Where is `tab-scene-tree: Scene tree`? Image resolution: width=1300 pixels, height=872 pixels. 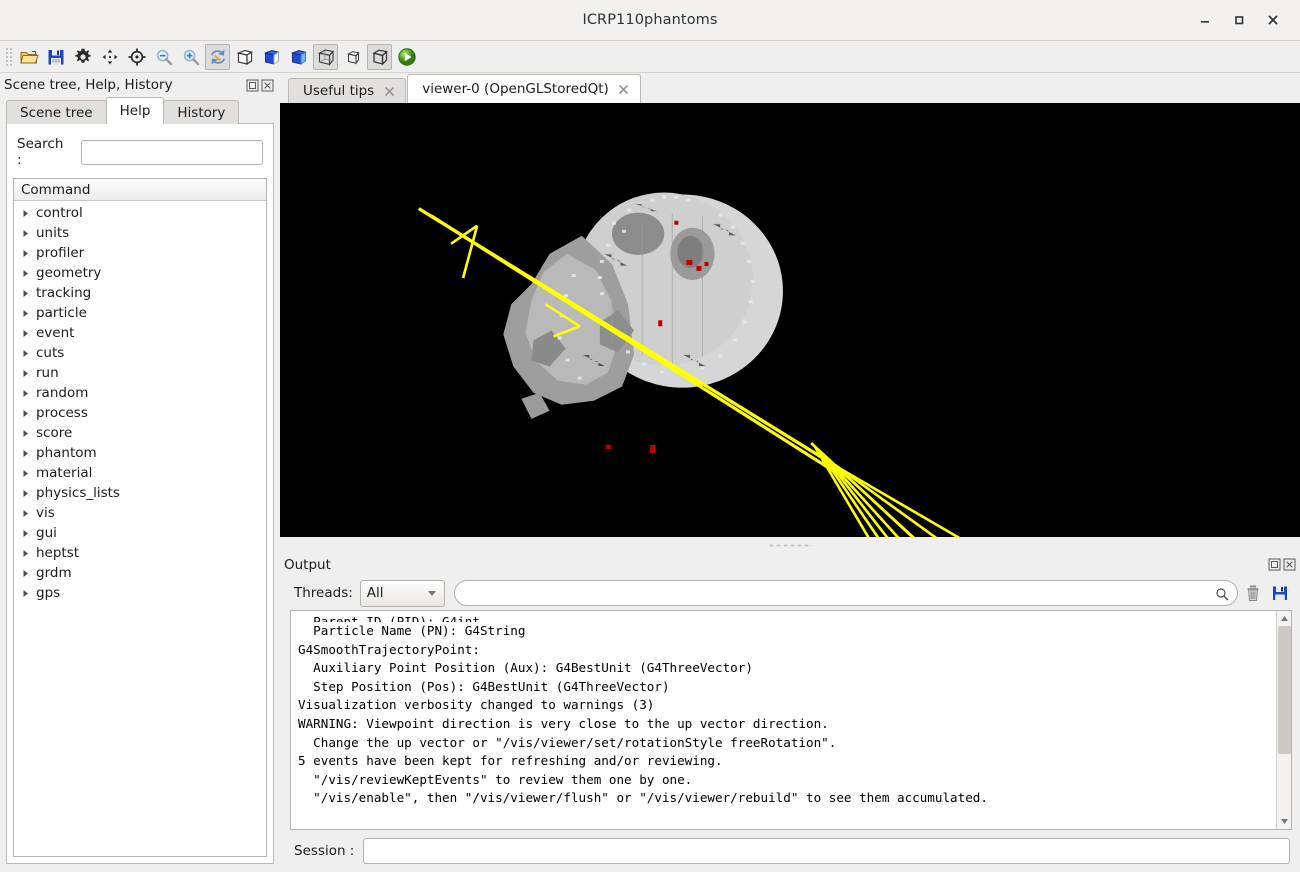
tab-scene-tree: Scene tree is located at coordinates (56, 112).